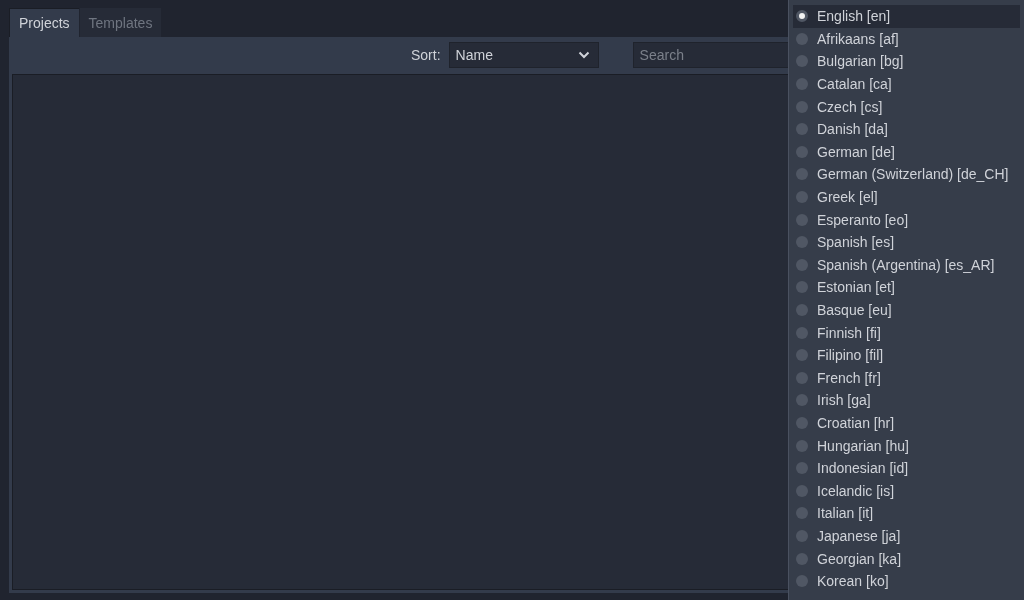 This screenshot has height=600, width=1024. Describe the element at coordinates (906, 491) in the screenshot. I see `language-menu-item: Icelandic [is]` at that location.